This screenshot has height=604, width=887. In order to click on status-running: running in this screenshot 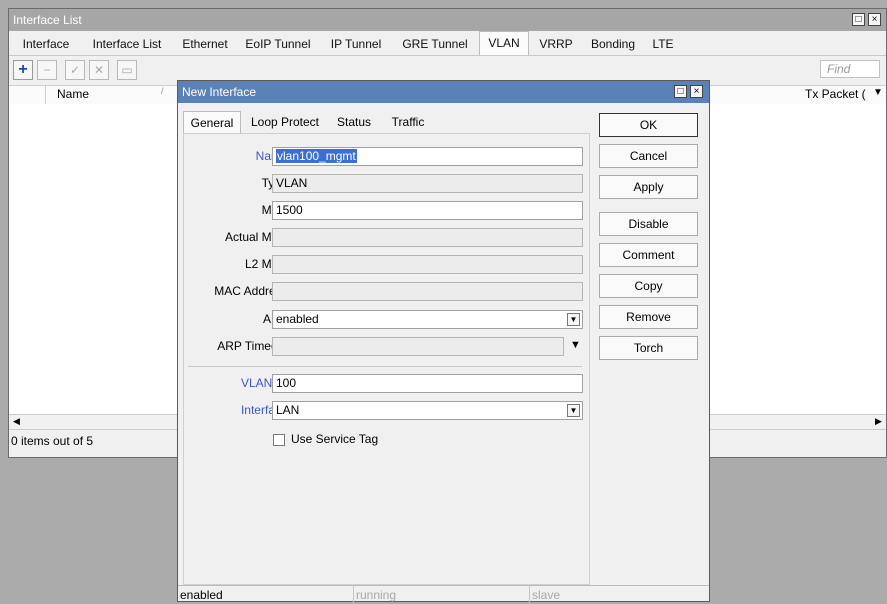, I will do `click(442, 595)`.